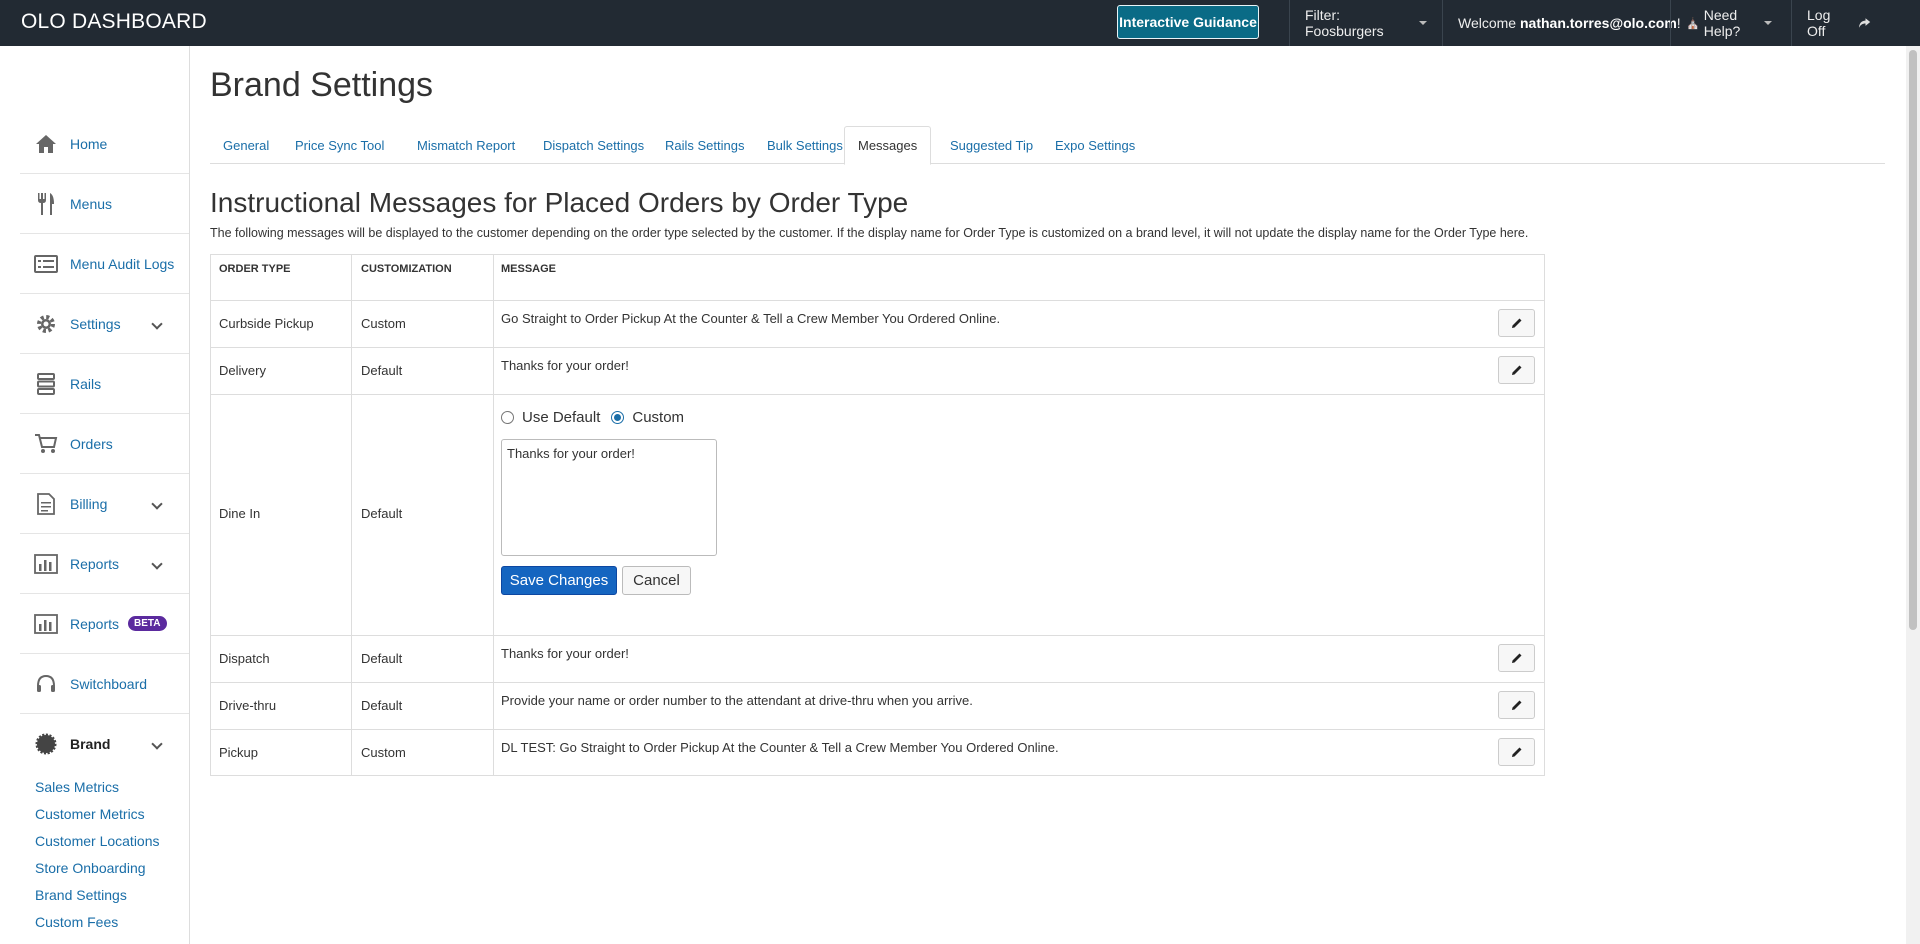 The image size is (1920, 944). Describe the element at coordinates (147, 623) in the screenshot. I see `beta-badge: BETA` at that location.